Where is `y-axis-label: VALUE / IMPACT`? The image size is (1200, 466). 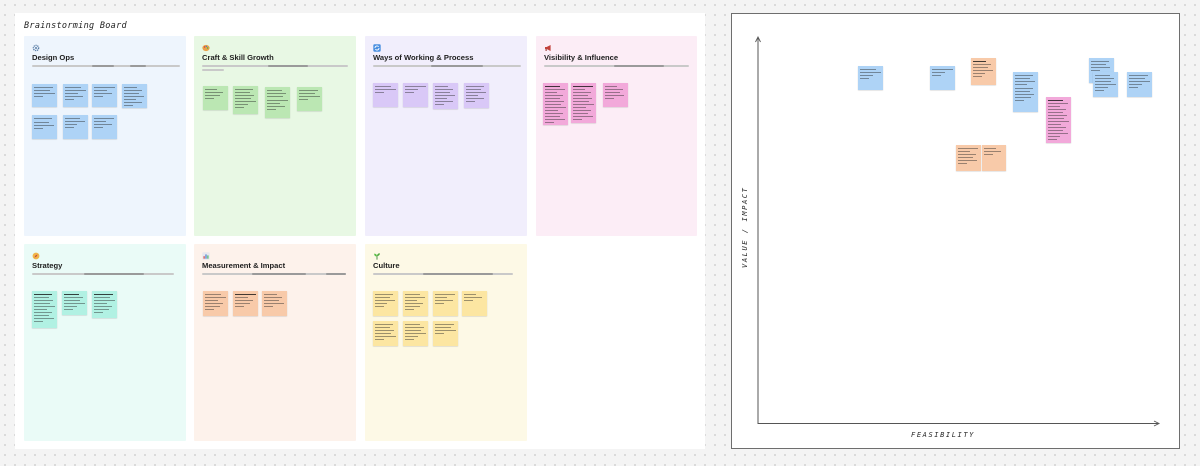 y-axis-label: VALUE / IMPACT is located at coordinates (745, 227).